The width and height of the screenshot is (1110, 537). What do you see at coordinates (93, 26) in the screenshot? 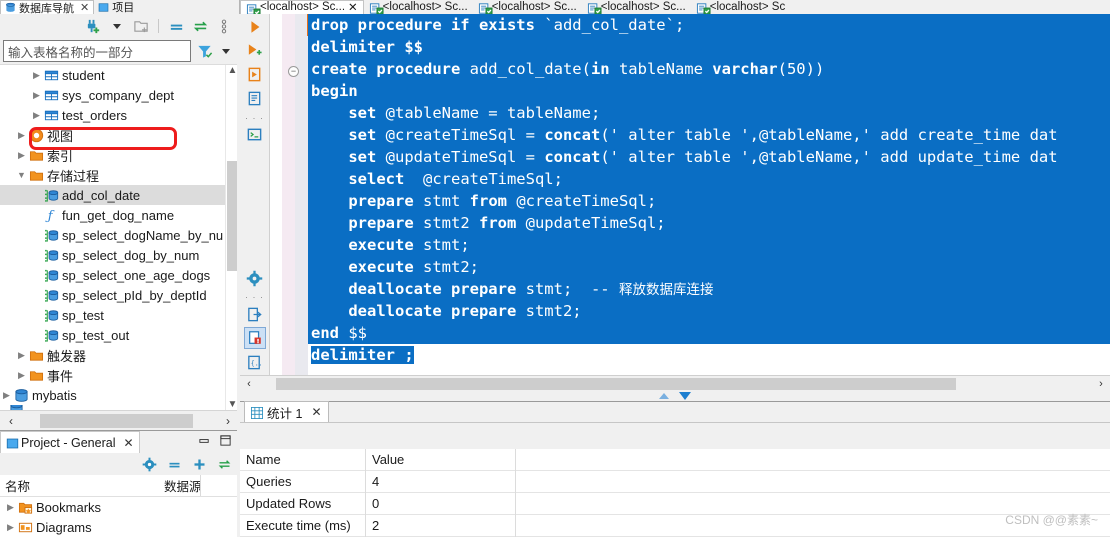
I see `new-connection-icon` at bounding box center [93, 26].